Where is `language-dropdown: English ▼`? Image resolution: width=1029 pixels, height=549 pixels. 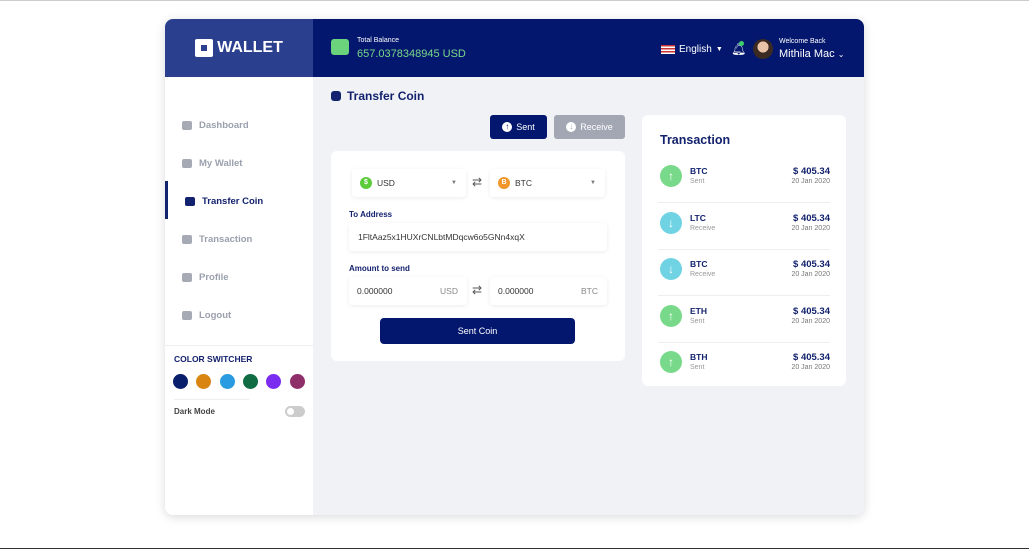 language-dropdown: English ▼ is located at coordinates (692, 49).